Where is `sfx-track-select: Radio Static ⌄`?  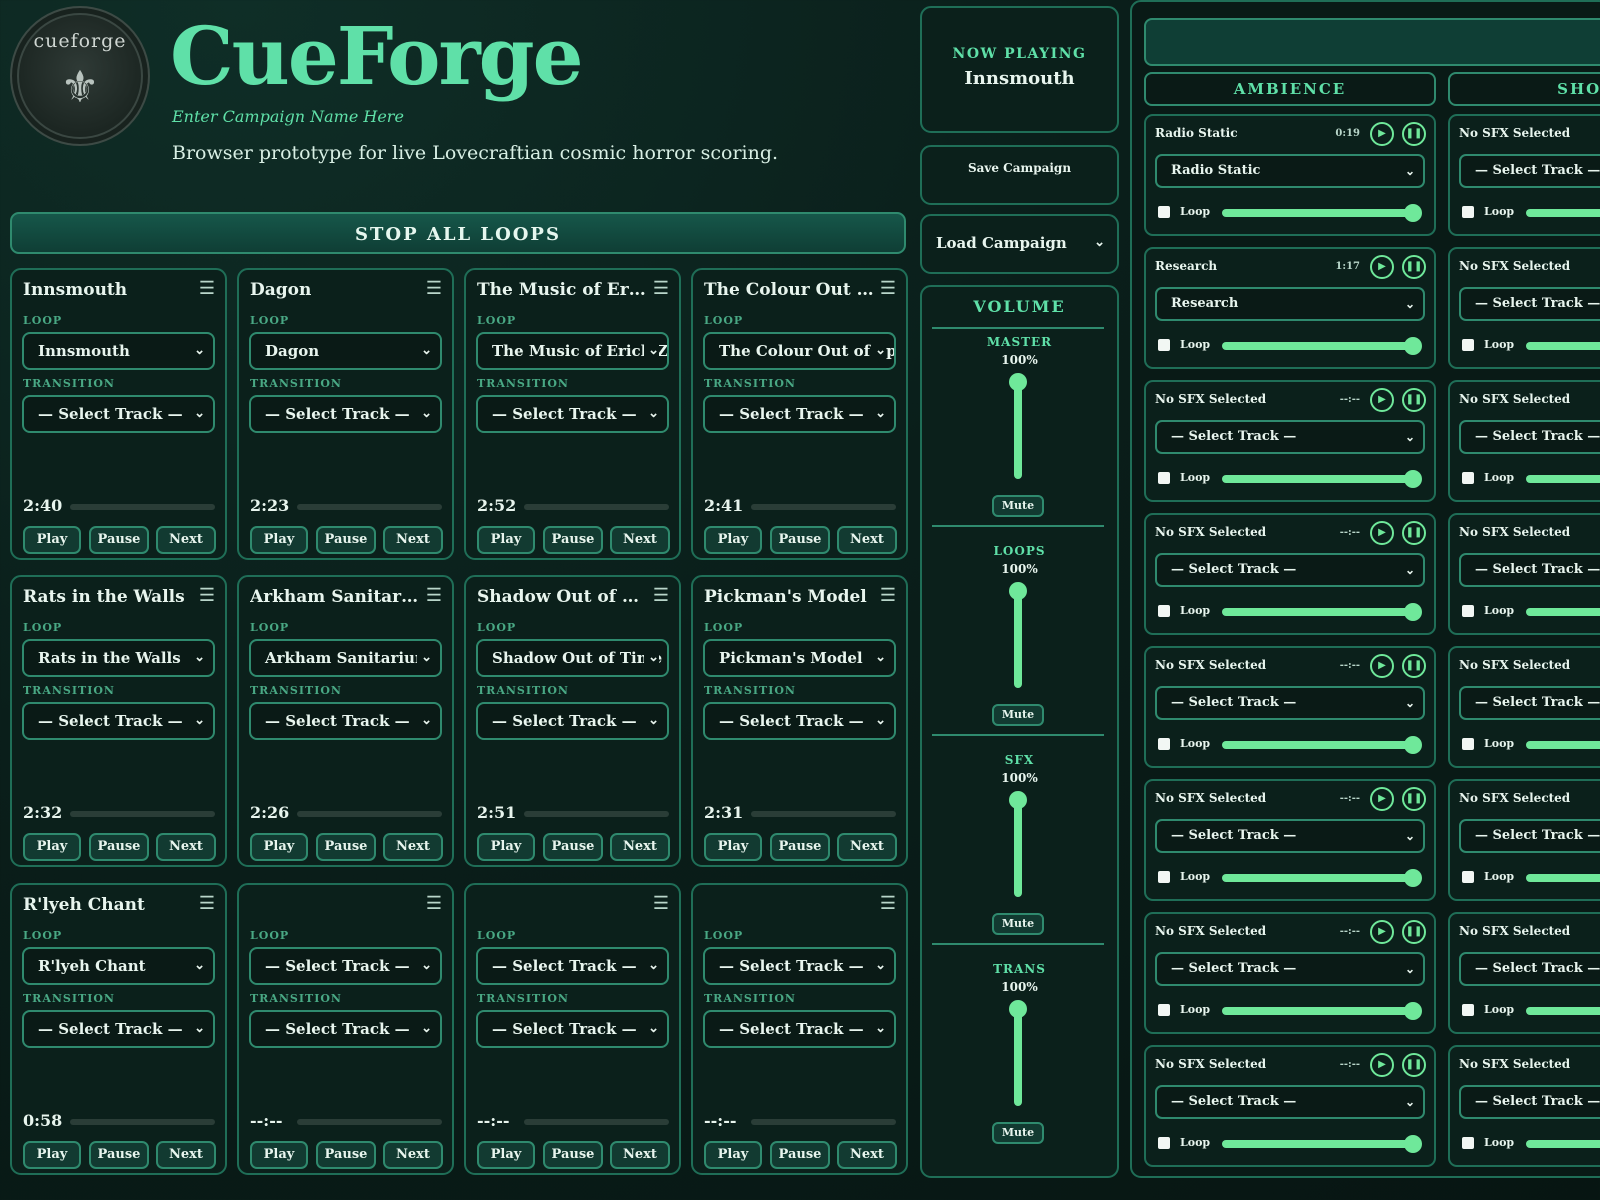 sfx-track-select: Radio Static ⌄ is located at coordinates (1290, 171).